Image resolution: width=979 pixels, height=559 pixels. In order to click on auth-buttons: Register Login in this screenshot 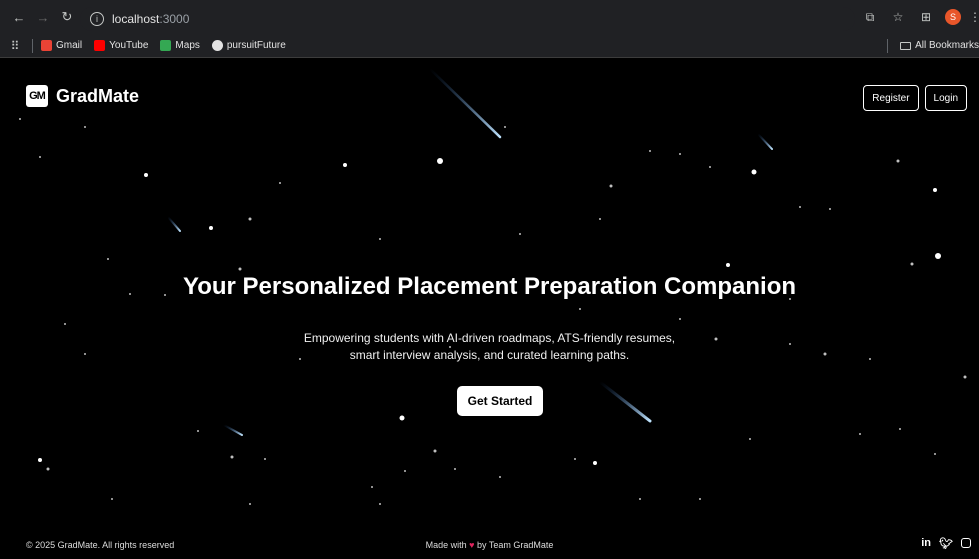, I will do `click(915, 98)`.